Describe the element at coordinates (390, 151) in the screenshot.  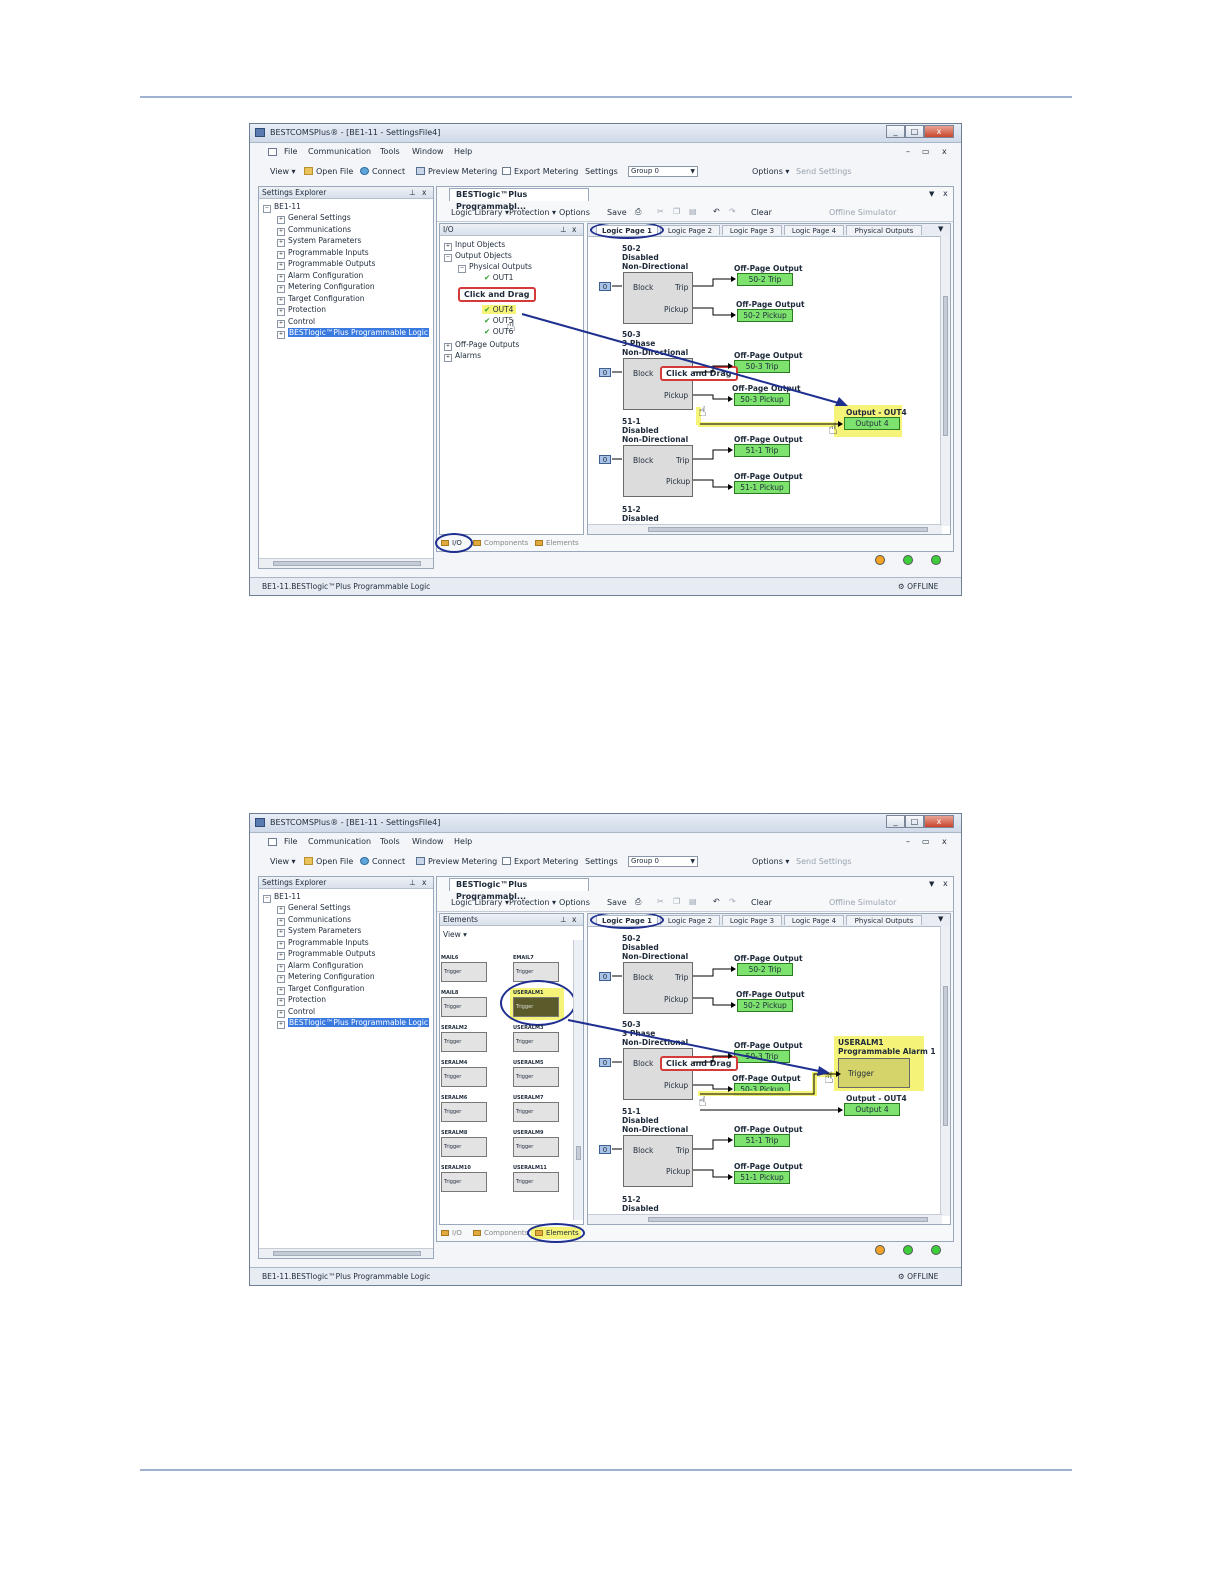
I see `menu-tools: Tools` at that location.